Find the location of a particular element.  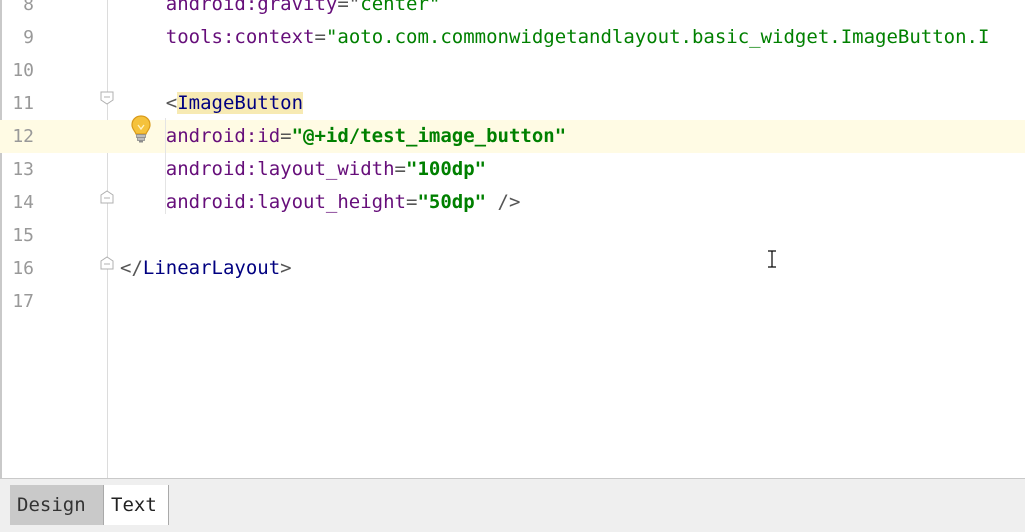

code-line: 14 android:layout_height="50dp" /> is located at coordinates (512, 202).